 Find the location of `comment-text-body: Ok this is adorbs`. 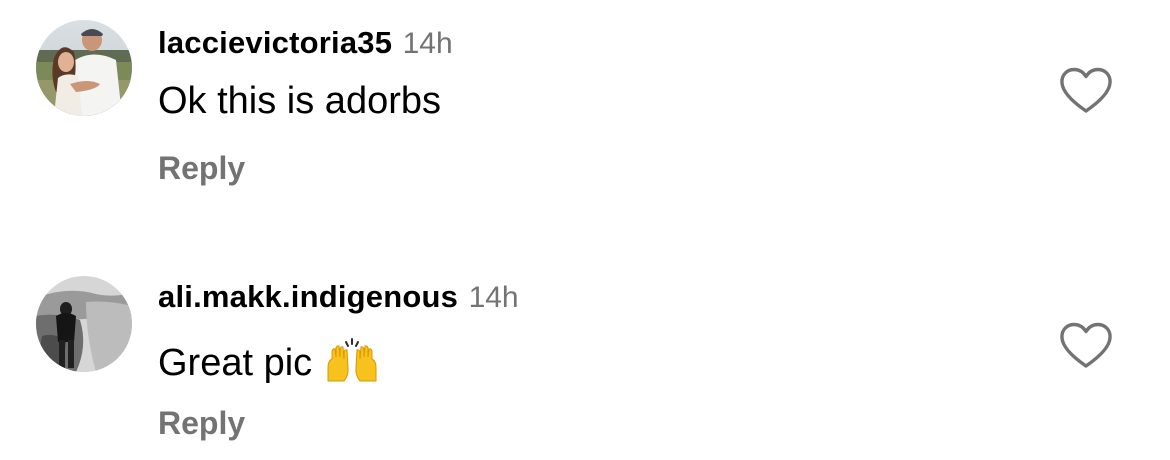

comment-text-body: Ok this is adorbs is located at coordinates (299, 101).